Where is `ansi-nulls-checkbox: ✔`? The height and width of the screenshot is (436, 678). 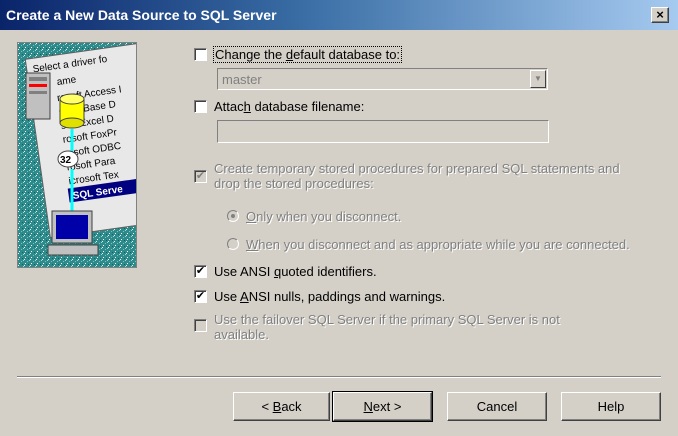 ansi-nulls-checkbox: ✔ is located at coordinates (200, 296).